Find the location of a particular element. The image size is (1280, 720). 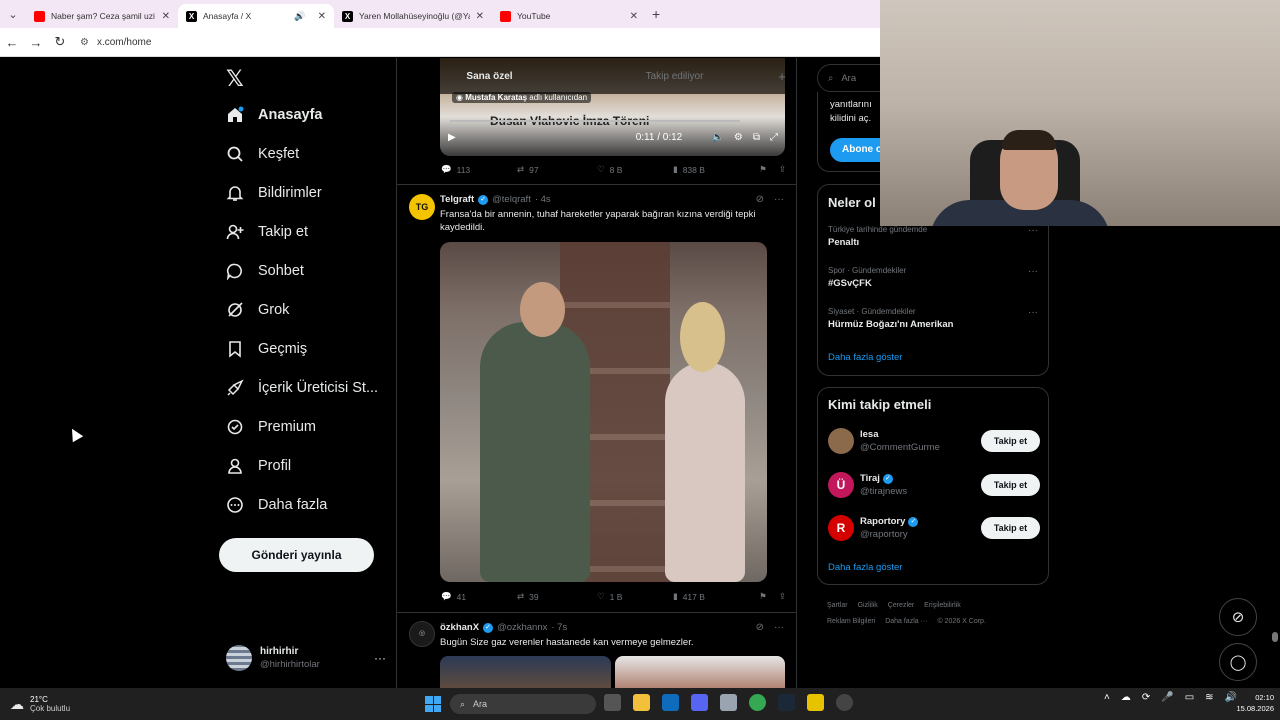

tab-search-chevron-icon: ⌄ is located at coordinates (13, 14).